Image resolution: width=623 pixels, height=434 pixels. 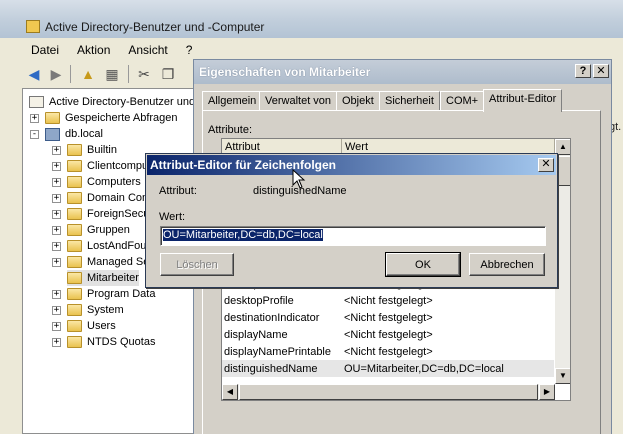 What do you see at coordinates (230, 130) in the screenshot?
I see `attributes-label: Attribute:` at bounding box center [230, 130].